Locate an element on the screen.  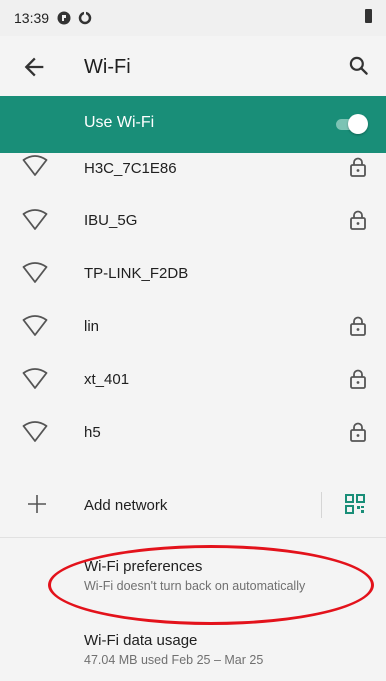
network-row: IBU_5G is located at coordinates (193, 221).